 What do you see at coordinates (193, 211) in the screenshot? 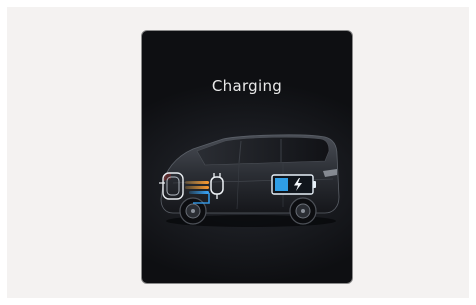
I see `rear-wheel` at bounding box center [193, 211].